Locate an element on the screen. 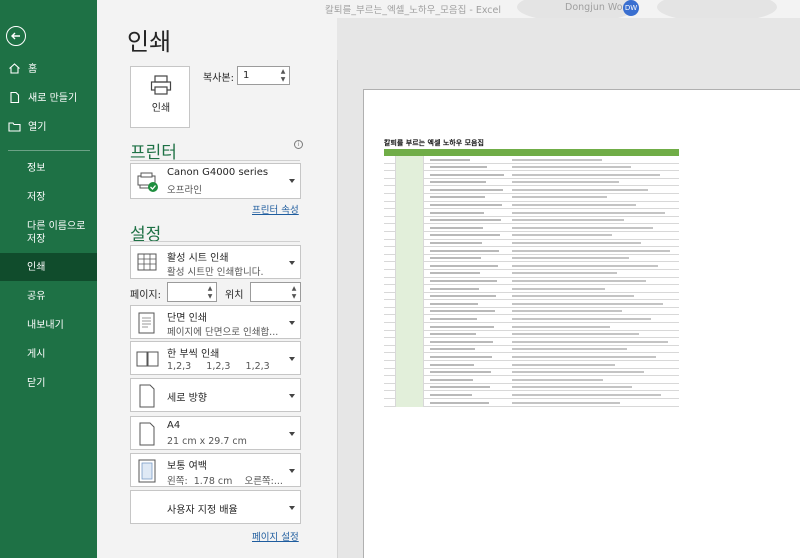 The image size is (800, 558). sides-title: 단면 인쇄 is located at coordinates (187, 318).